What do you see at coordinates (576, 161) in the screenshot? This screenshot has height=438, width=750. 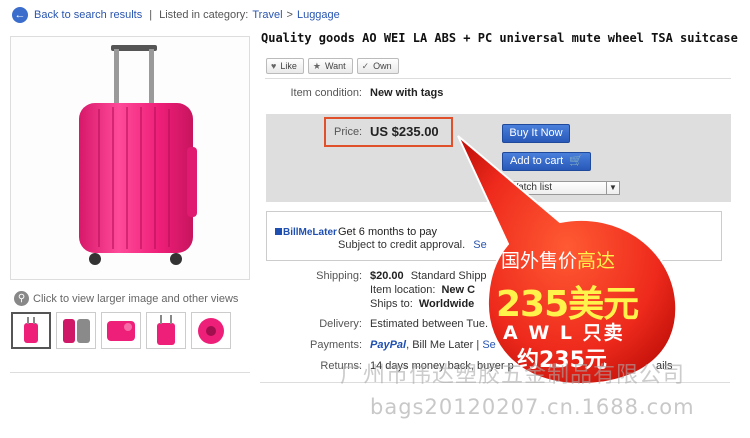 I see `cart-icon: 🛒` at bounding box center [576, 161].